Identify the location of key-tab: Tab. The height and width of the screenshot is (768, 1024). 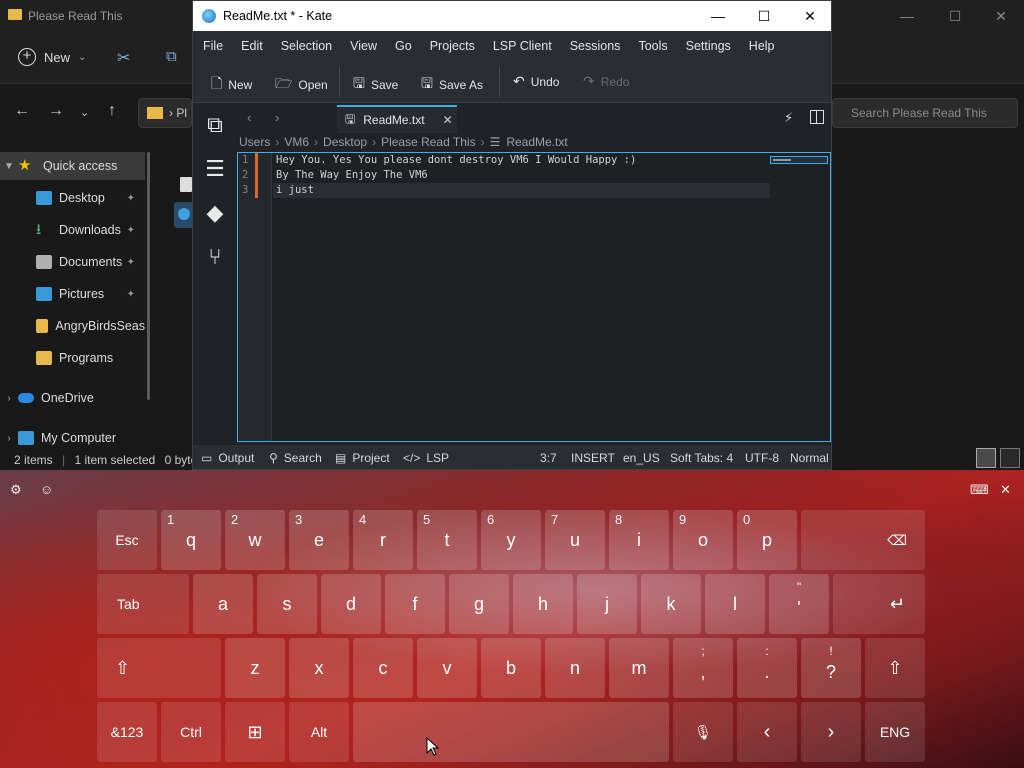
(143, 604).